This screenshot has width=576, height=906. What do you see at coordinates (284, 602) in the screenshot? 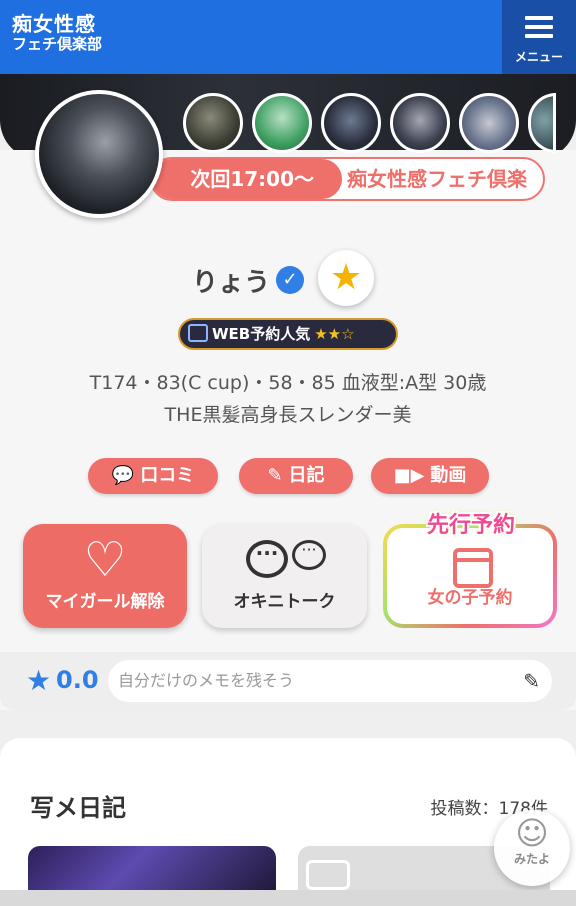
I see `talk-label: オキニトーク` at bounding box center [284, 602].